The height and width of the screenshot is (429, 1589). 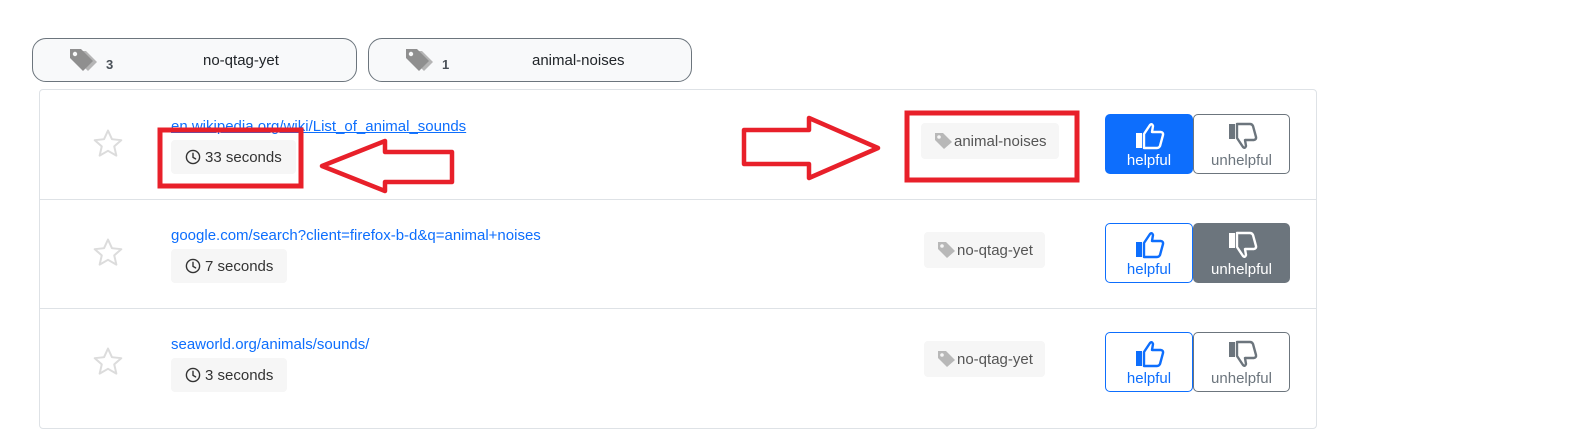 I want to click on tag-filter-no-qtag-yet: 3 no-qtag-yet, so click(x=194, y=60).